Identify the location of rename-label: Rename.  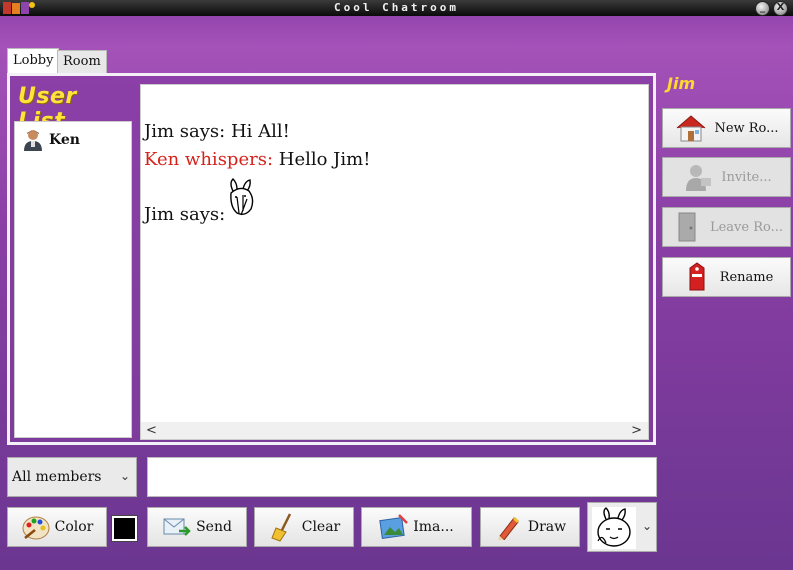
(746, 277).